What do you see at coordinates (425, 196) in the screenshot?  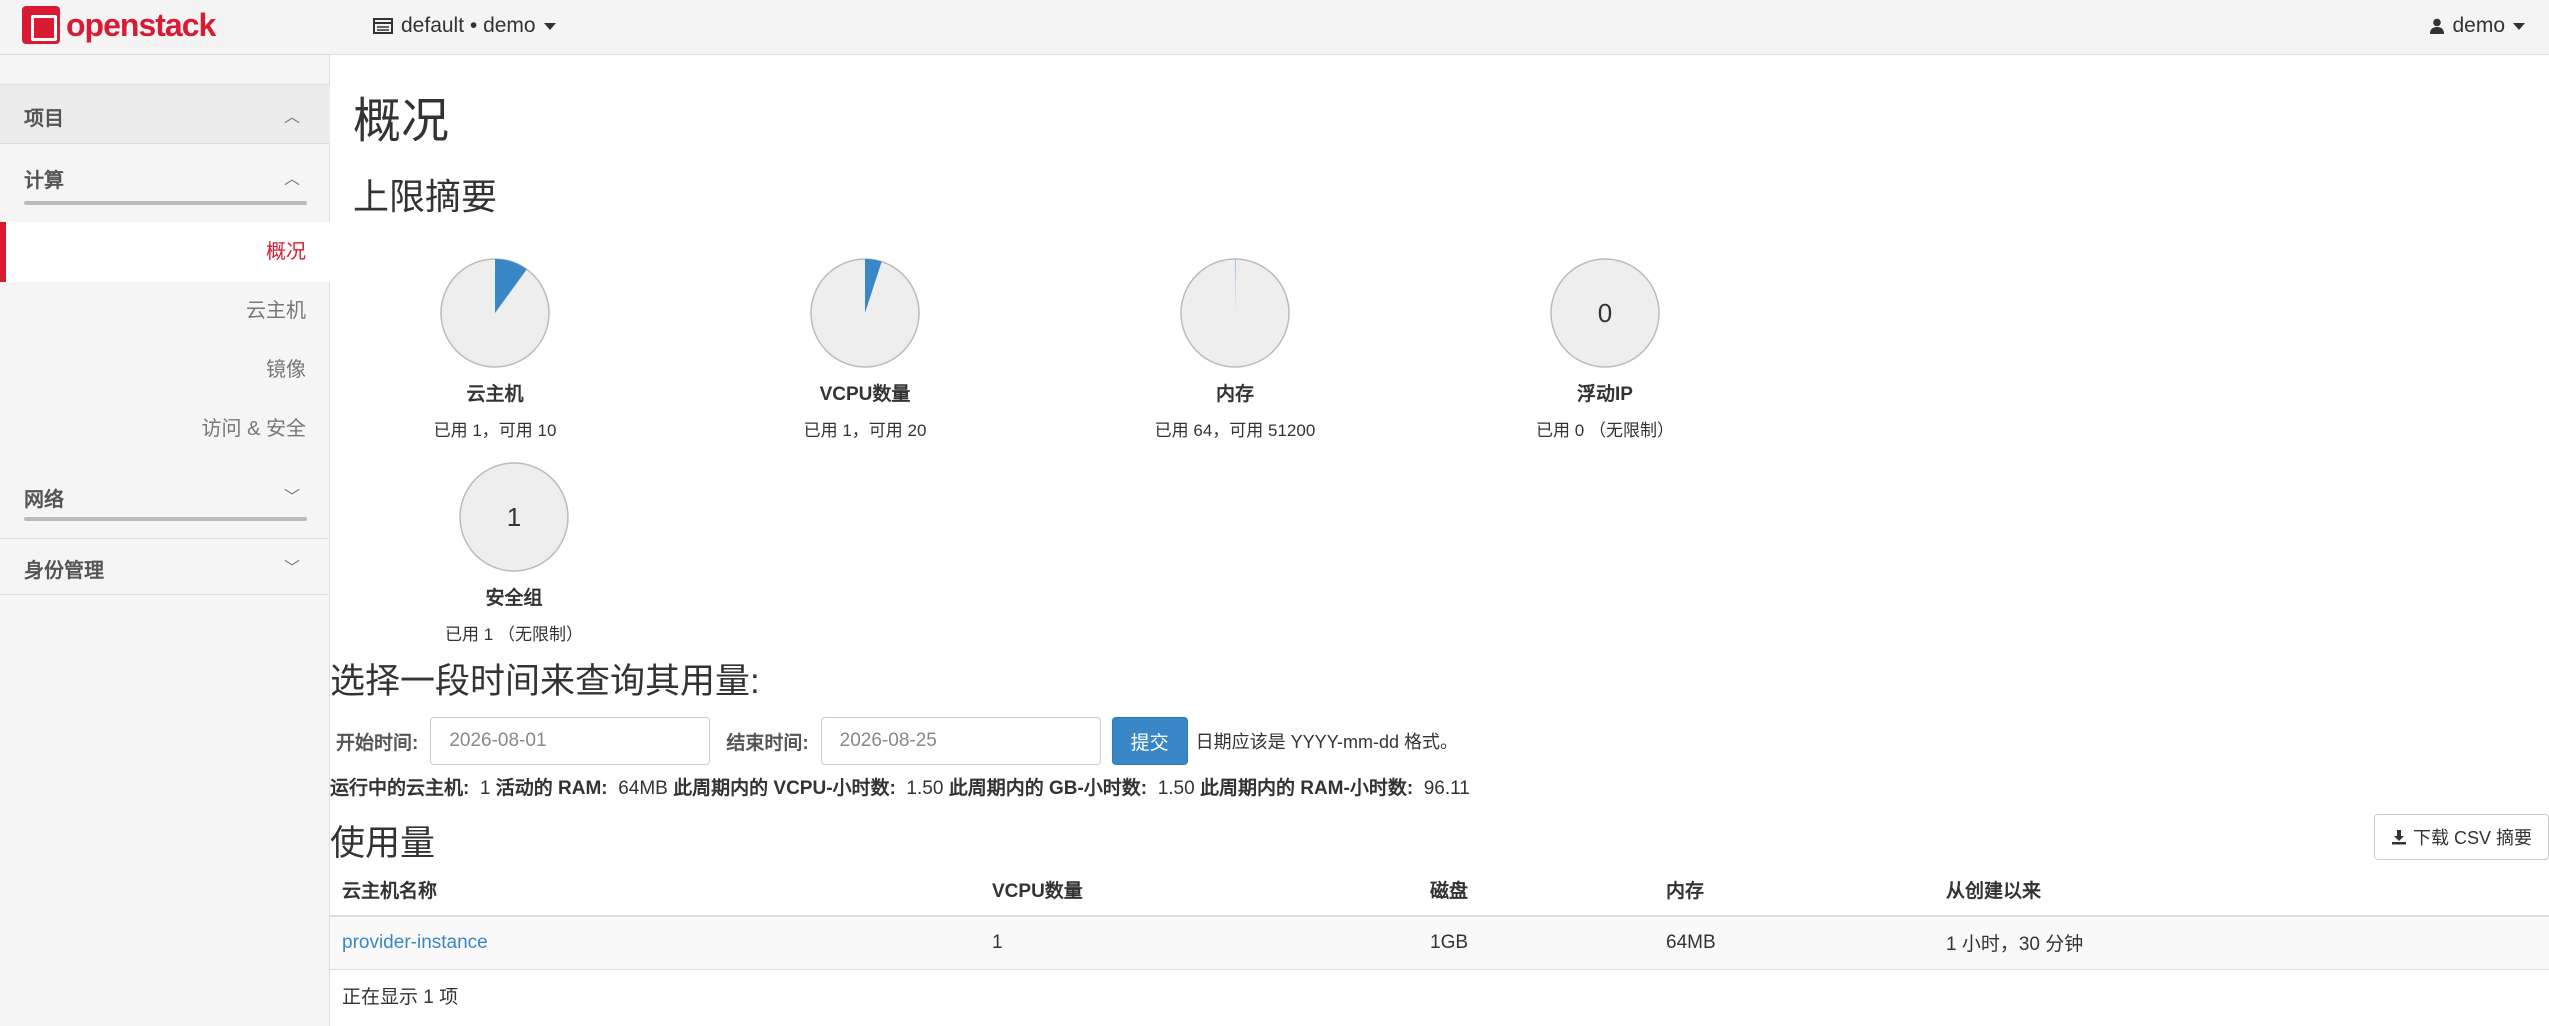 I see `limits-summary-title: 上限摘要` at bounding box center [425, 196].